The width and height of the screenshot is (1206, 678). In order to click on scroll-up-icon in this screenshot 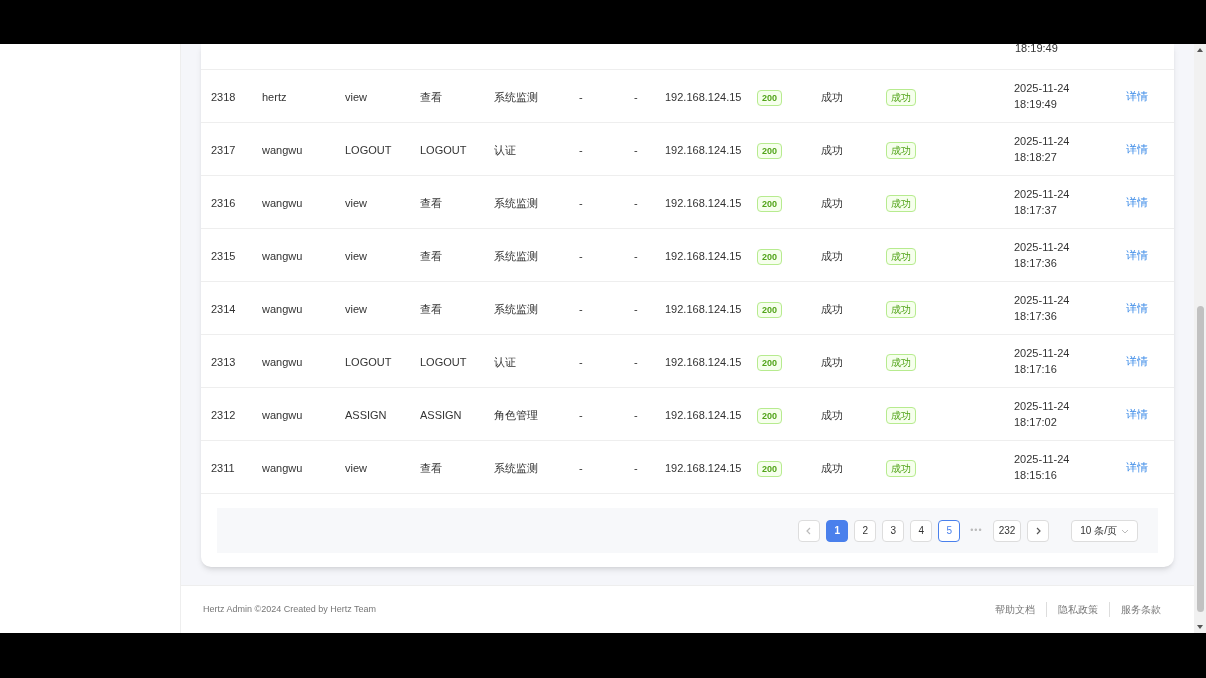, I will do `click(1200, 50)`.